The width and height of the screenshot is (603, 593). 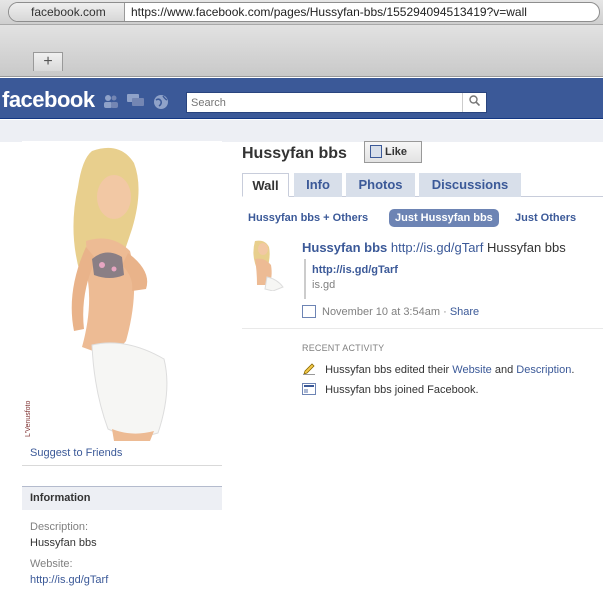 What do you see at coordinates (122, 498) in the screenshot?
I see `information-heading: Information` at bounding box center [122, 498].